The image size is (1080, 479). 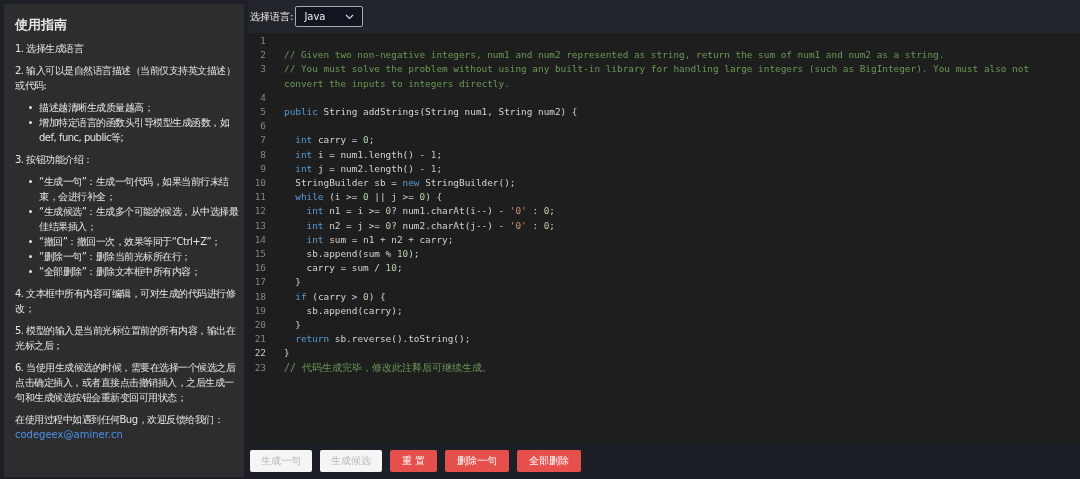 I want to click on line-number: 12, so click(x=259, y=211).